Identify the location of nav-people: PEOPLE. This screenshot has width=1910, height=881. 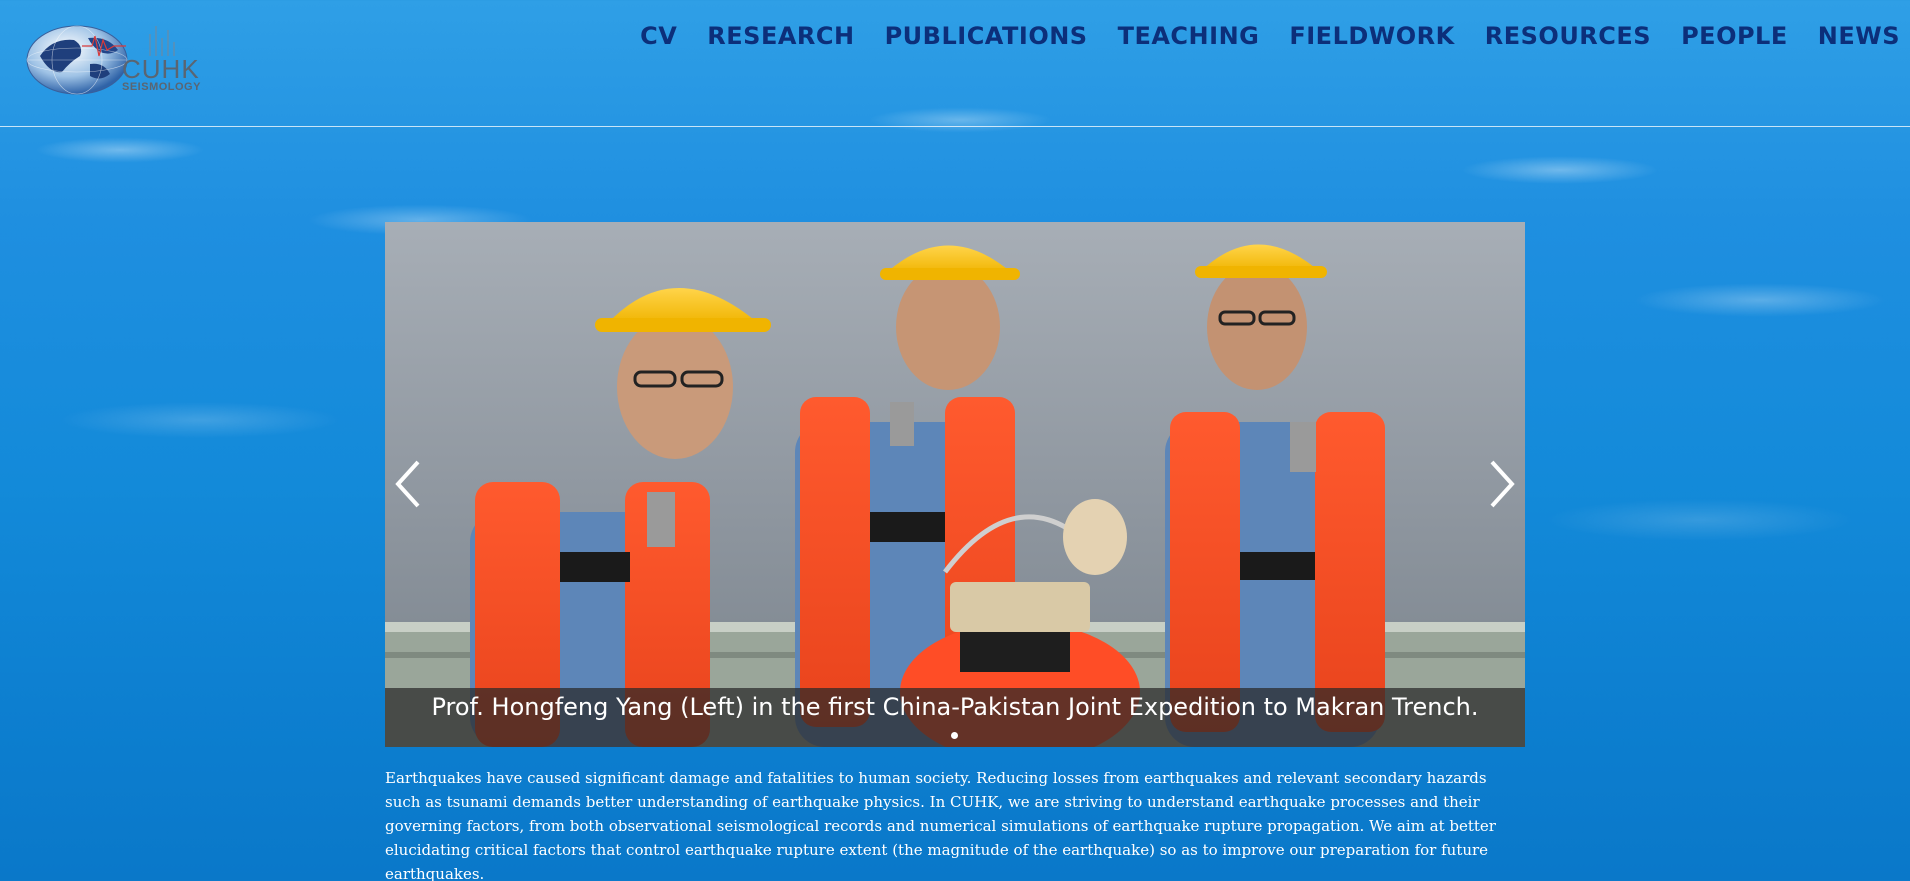
(1734, 36).